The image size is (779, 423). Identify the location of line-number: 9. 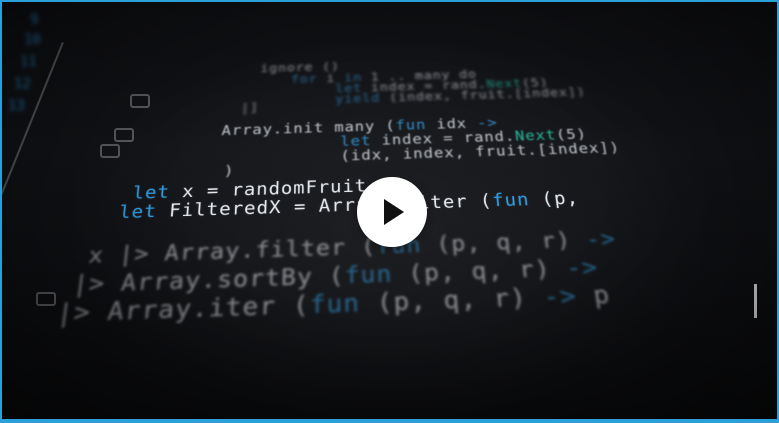
(34, 20).